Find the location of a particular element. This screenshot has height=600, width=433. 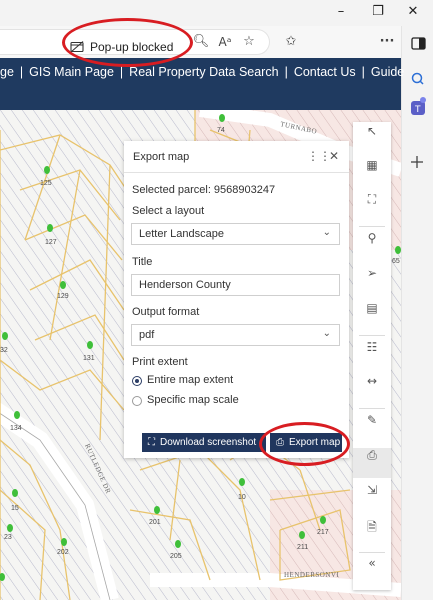

browser-title-bar: – ❐ ✕ is located at coordinates (216, 13).